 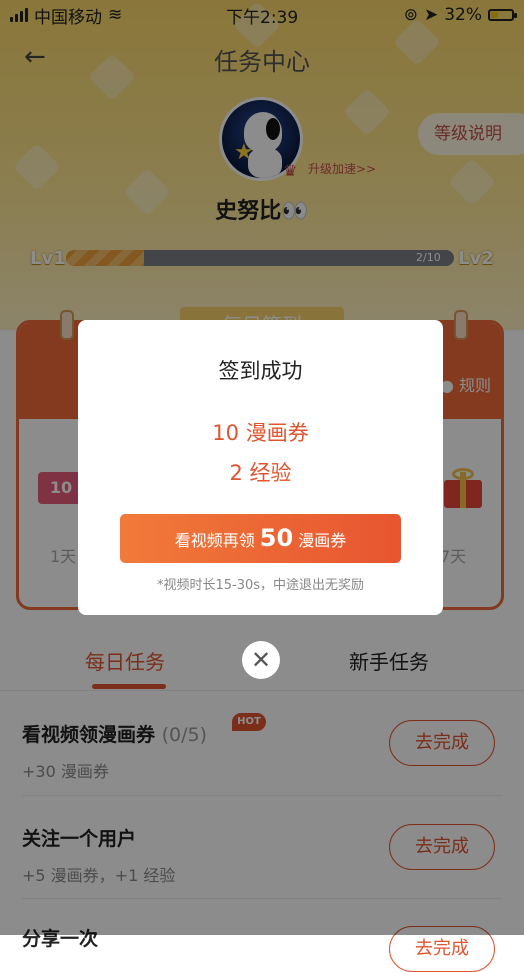 What do you see at coordinates (261, 660) in the screenshot?
I see `close-icon: ✕` at bounding box center [261, 660].